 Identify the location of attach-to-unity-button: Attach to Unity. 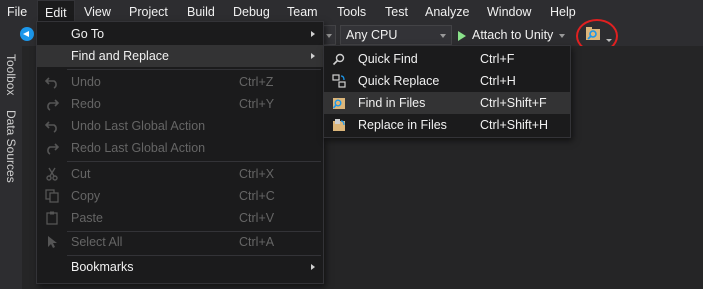
(512, 35).